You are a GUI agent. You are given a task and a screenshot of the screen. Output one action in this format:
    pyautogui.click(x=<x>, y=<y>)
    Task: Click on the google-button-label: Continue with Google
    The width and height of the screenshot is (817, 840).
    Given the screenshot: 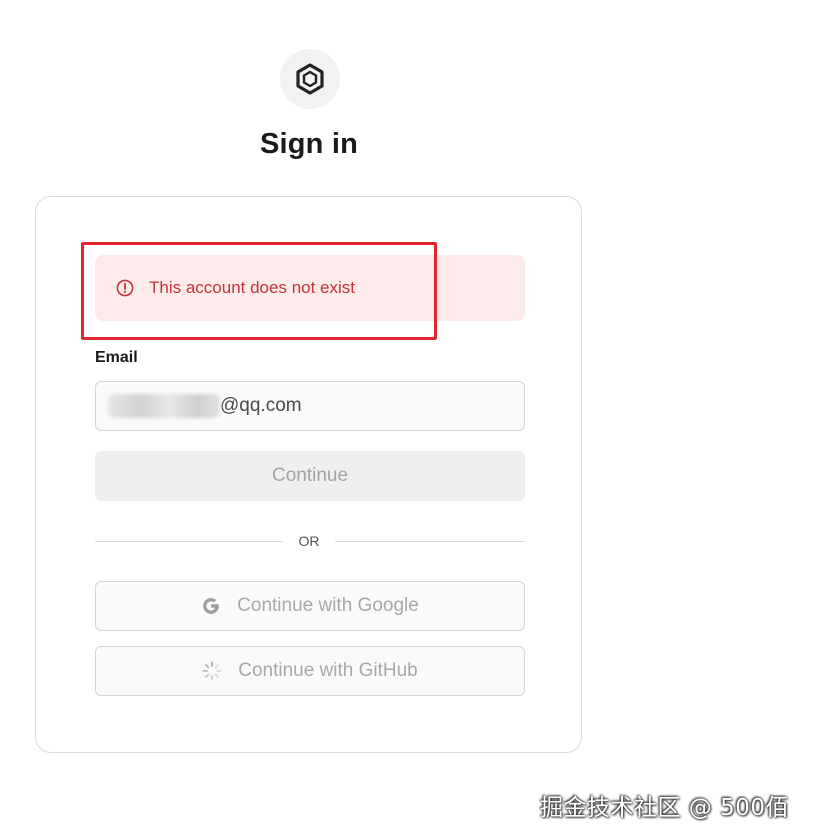 What is the action you would take?
    pyautogui.click(x=328, y=605)
    